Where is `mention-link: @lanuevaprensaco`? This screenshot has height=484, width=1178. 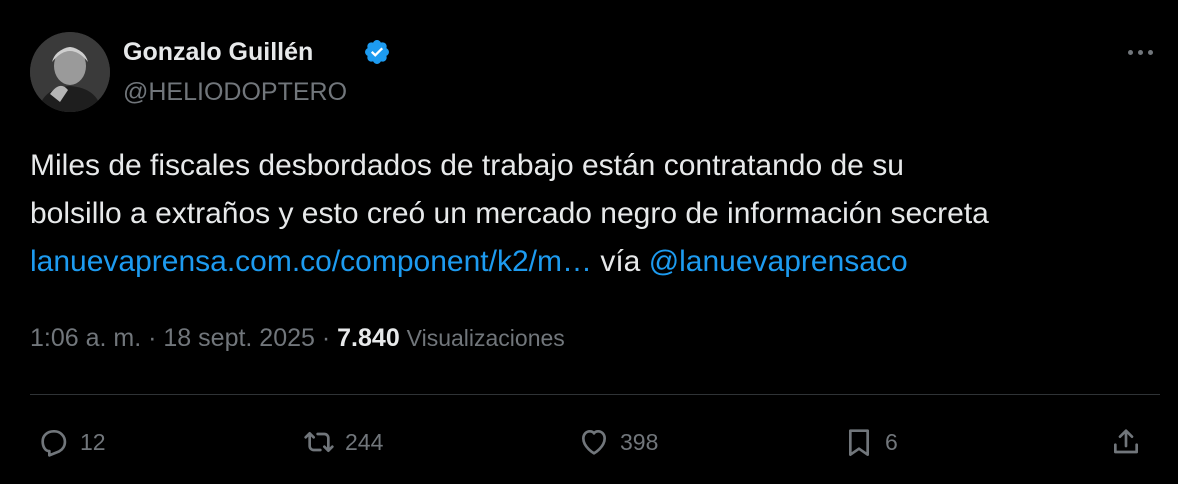 mention-link: @lanuevaprensaco is located at coordinates (778, 261).